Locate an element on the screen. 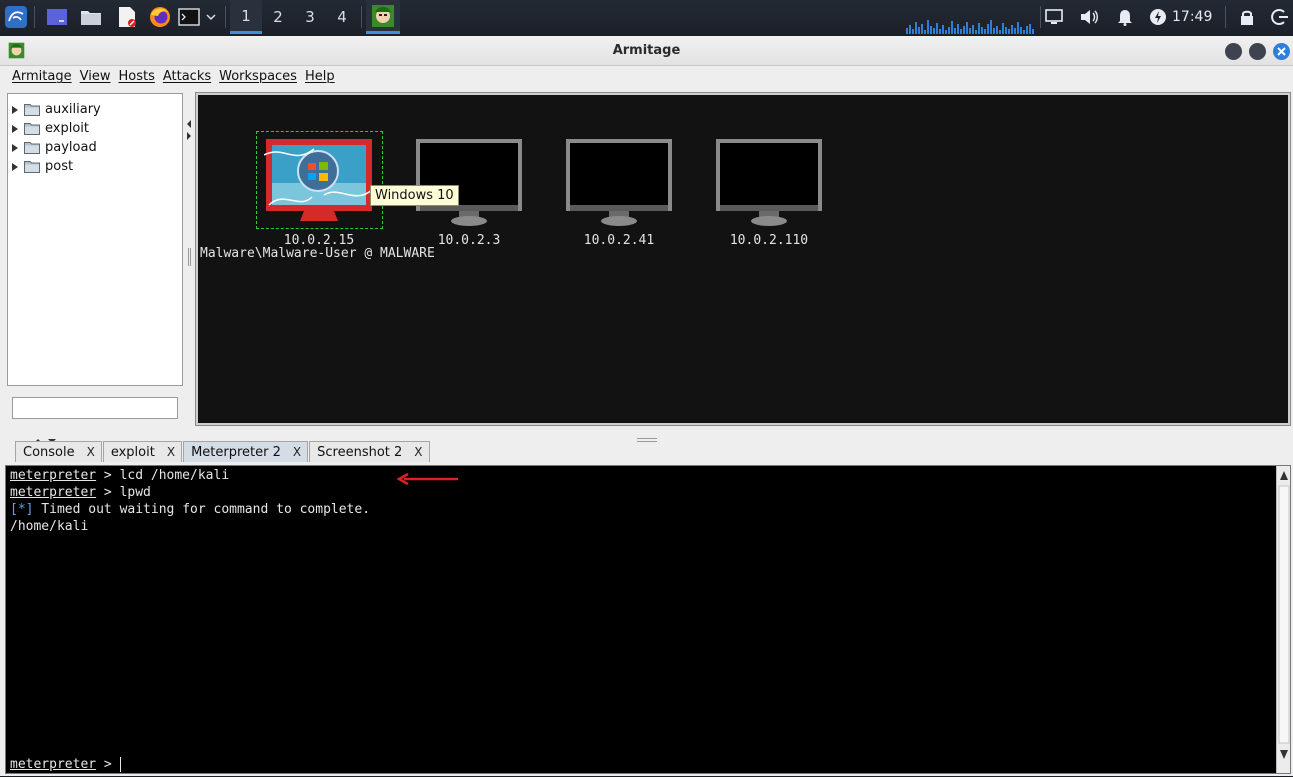 The image size is (1293, 777). terminal-dropdown-icon is located at coordinates (211, 17).